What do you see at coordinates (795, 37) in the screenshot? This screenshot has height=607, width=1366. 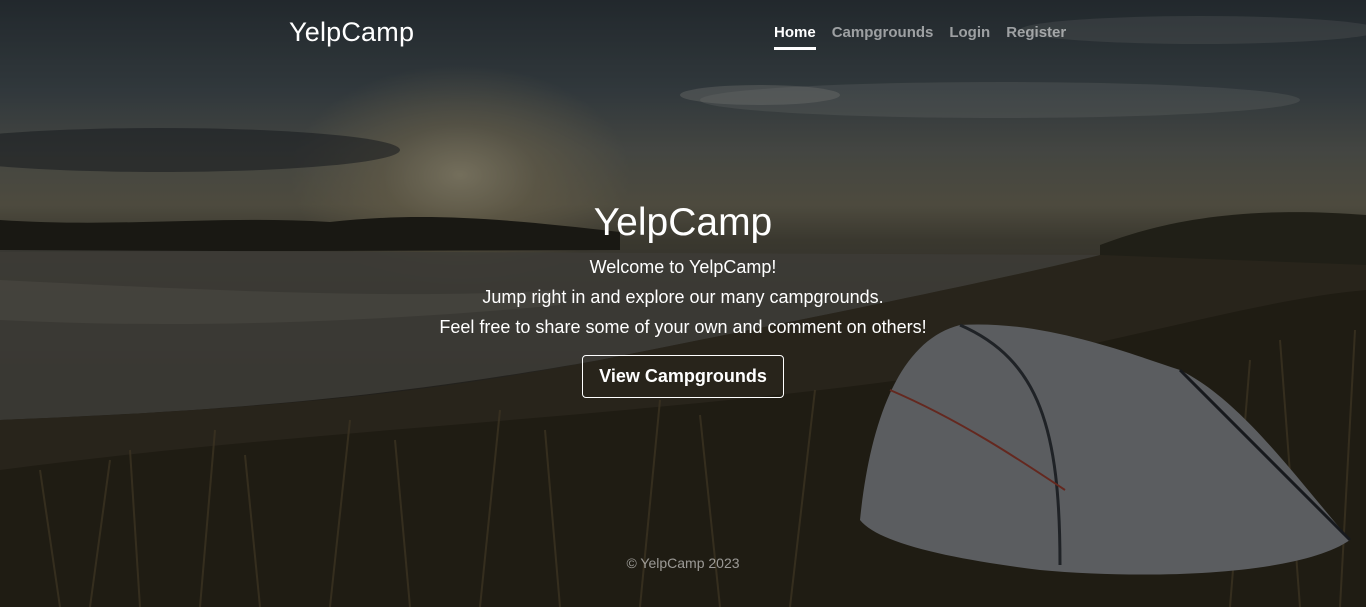 I see `nav-link-home: Home` at bounding box center [795, 37].